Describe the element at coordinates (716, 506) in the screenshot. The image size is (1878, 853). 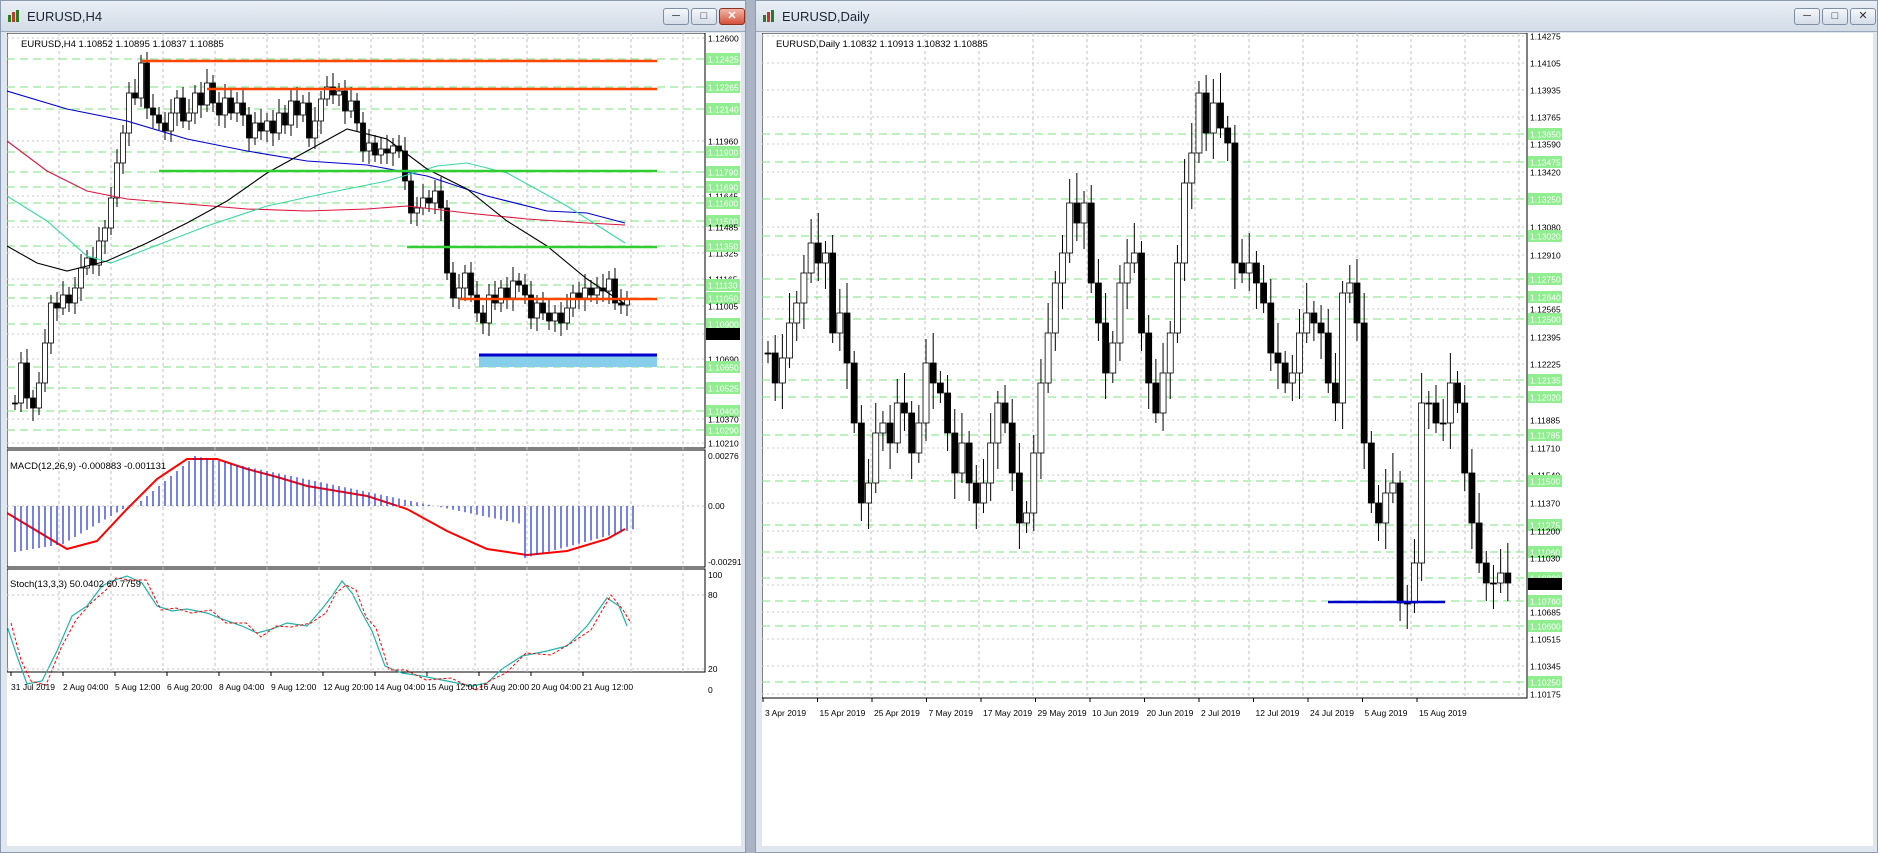
I see `macd-axis-label: 0.00` at that location.